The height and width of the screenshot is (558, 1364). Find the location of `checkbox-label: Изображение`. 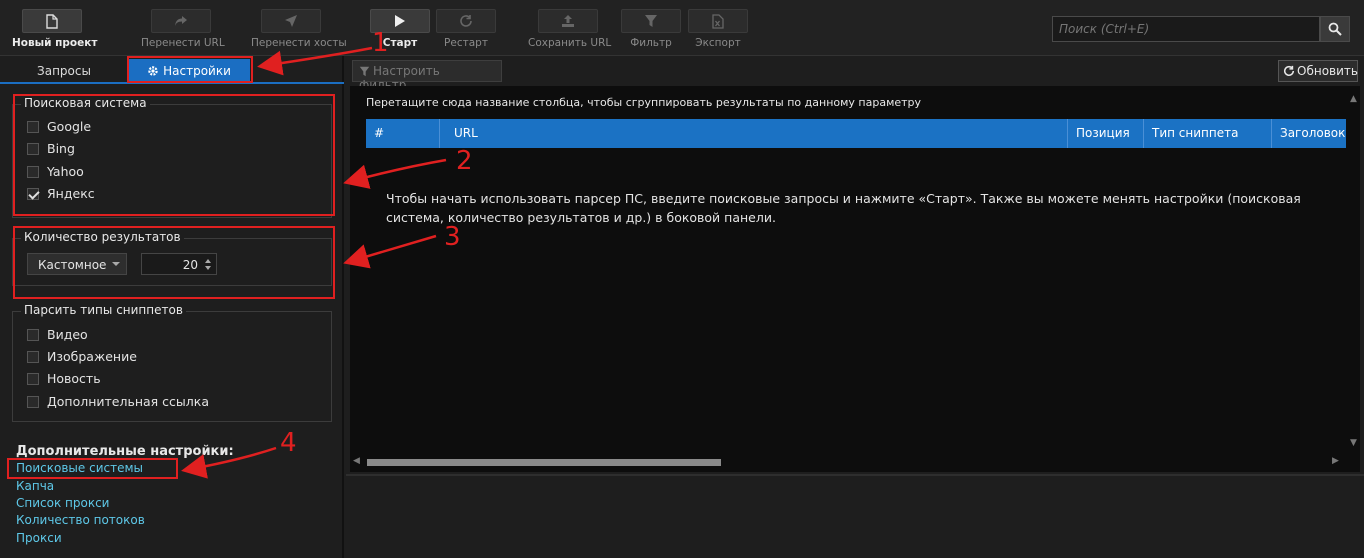

checkbox-label: Изображение is located at coordinates (92, 356).